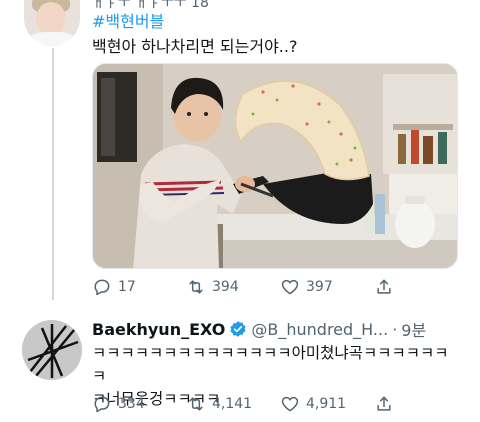 The image size is (480, 422). I want to click on retweet-button: 4,141, so click(219, 404).